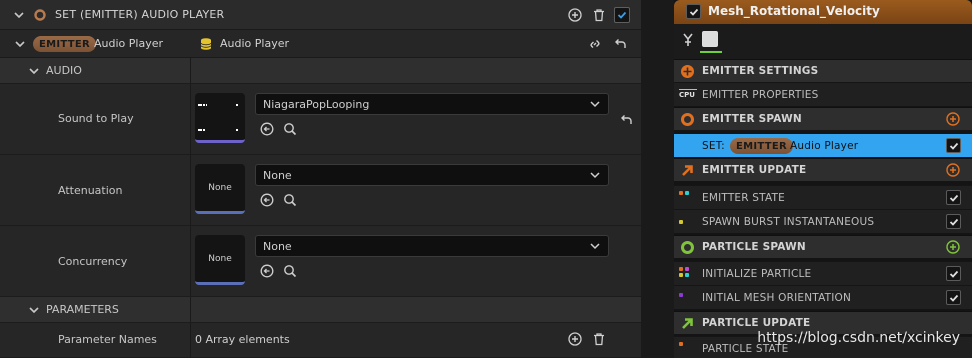 The image size is (972, 358). I want to click on section-label: PARTICLE UPDATE, so click(756, 323).